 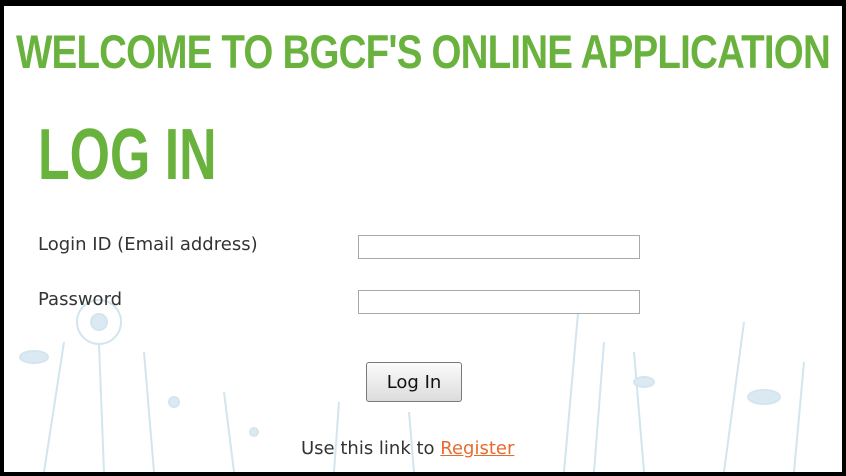 What do you see at coordinates (127, 155) in the screenshot?
I see `page-title: LOG IN` at bounding box center [127, 155].